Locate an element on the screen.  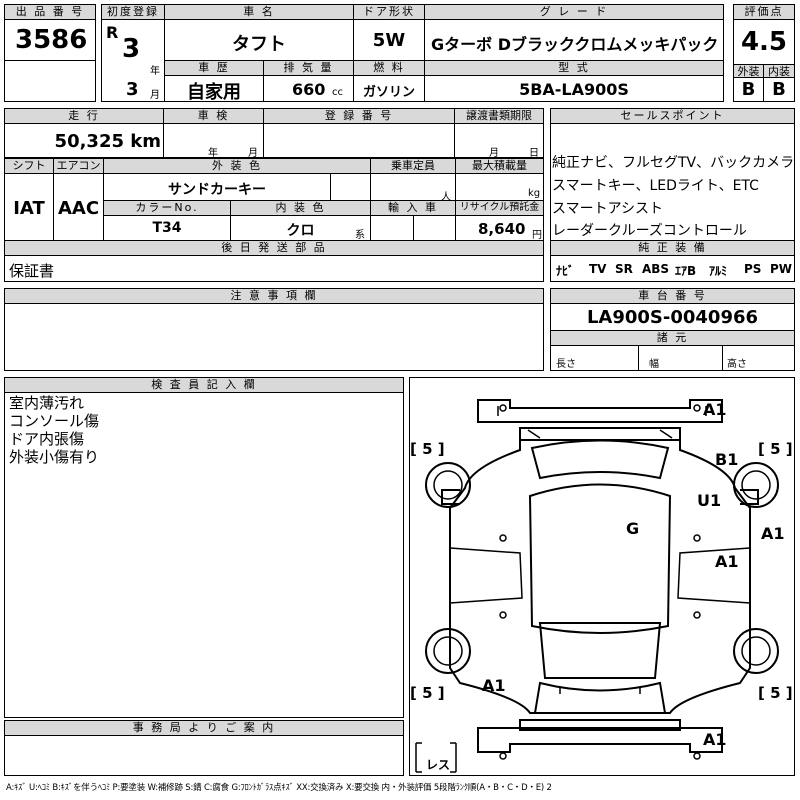
spare-tire: レス is located at coordinates (438, 765).